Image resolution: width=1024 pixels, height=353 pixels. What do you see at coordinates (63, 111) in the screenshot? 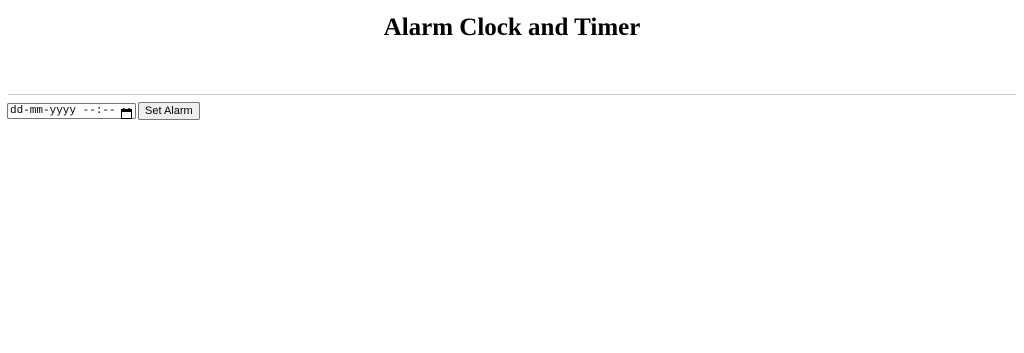
I see `datetime-placeholder: dd-mm-yyyy --:--` at bounding box center [63, 111].